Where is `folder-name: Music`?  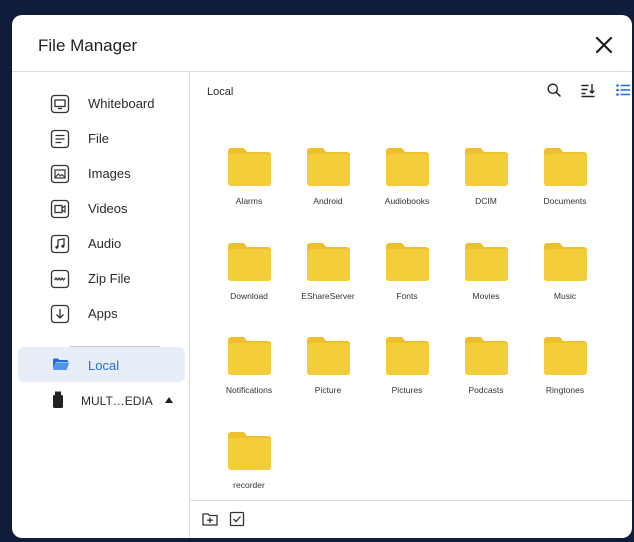
folder-name: Music is located at coordinates (565, 296).